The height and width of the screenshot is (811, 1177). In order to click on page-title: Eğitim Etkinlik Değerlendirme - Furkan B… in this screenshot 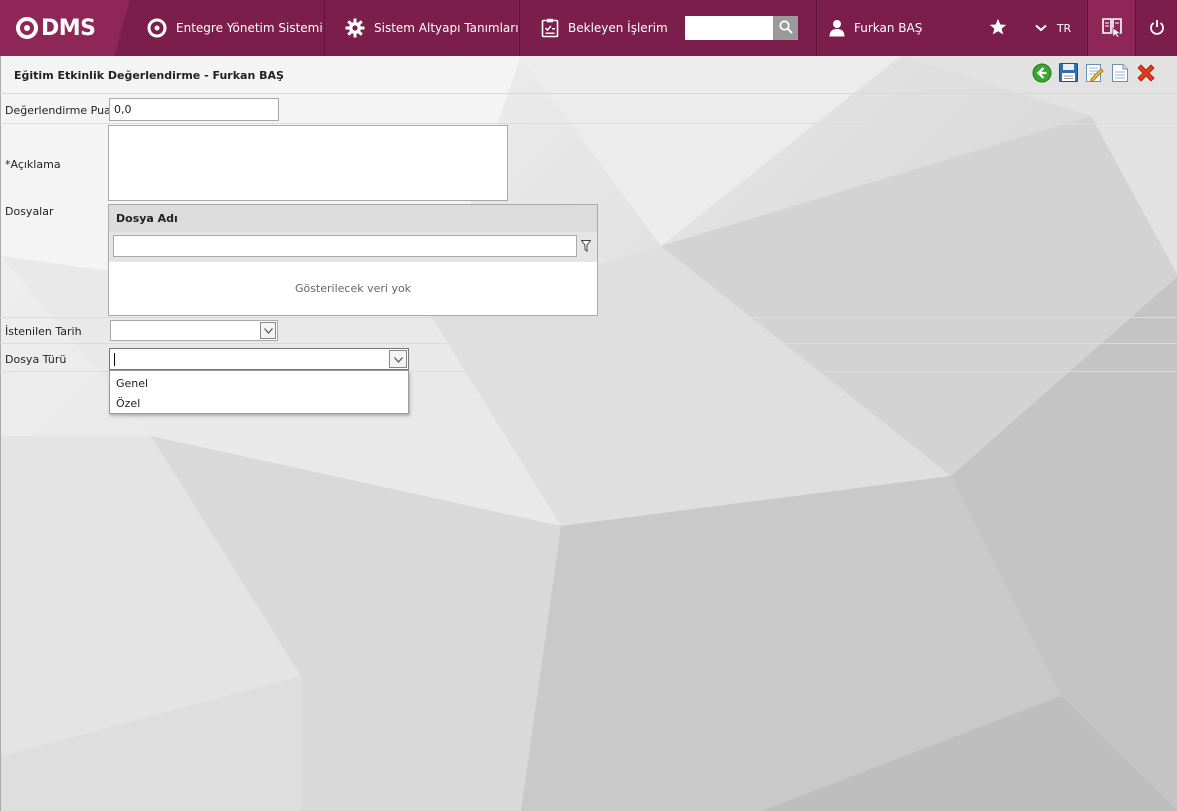, I will do `click(149, 75)`.